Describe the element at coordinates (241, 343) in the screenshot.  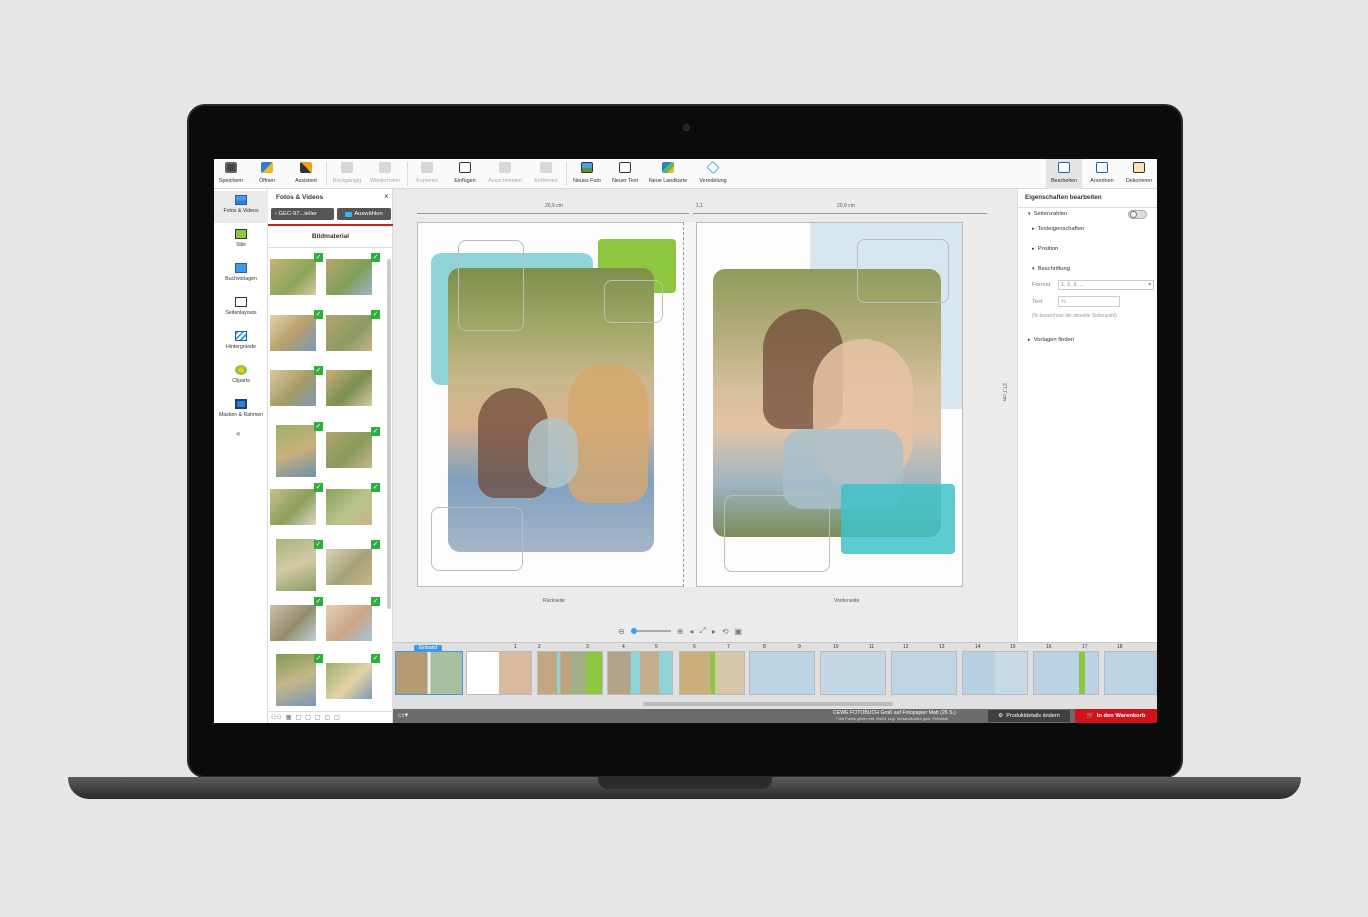
I see `nav-backgrounds: Hintergründe` at that location.